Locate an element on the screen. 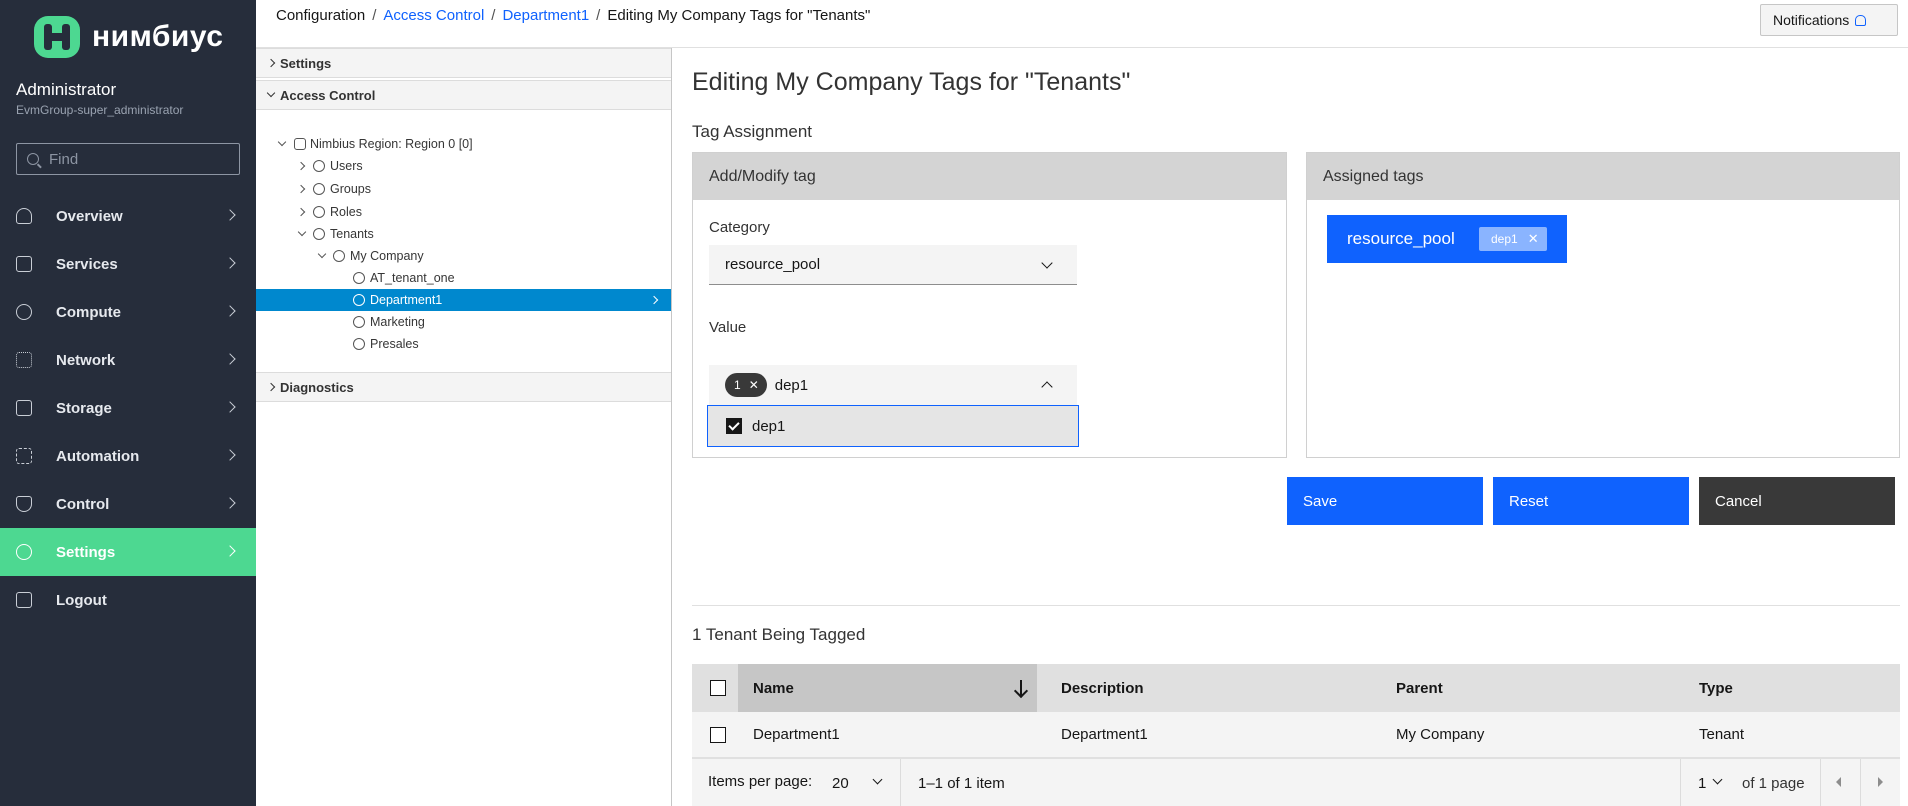 The height and width of the screenshot is (806, 1908). tree-node-my-company: My Company is located at coordinates (463, 256).